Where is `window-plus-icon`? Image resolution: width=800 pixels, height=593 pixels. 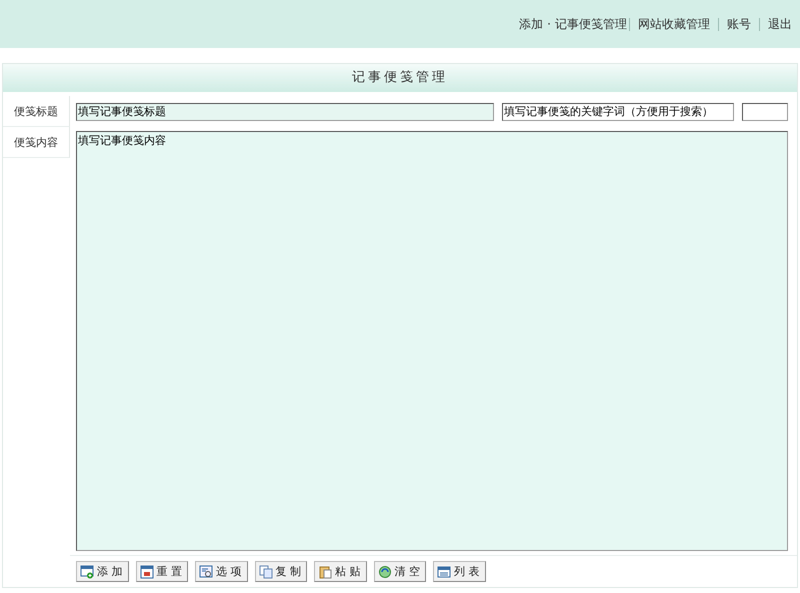
window-plus-icon is located at coordinates (87, 571).